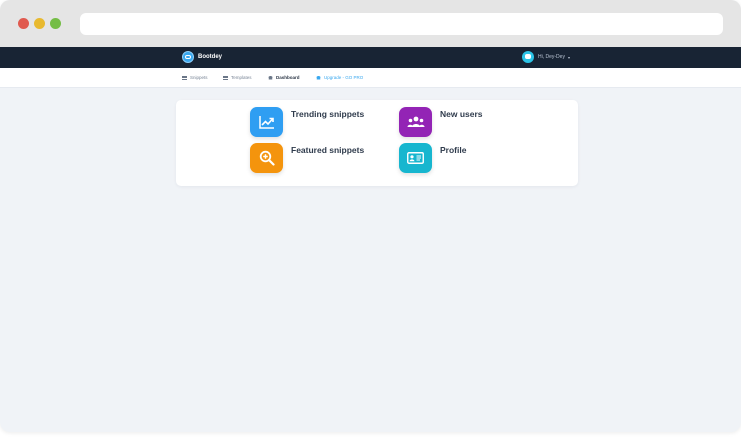  I want to click on grid-icon, so click(225, 77).